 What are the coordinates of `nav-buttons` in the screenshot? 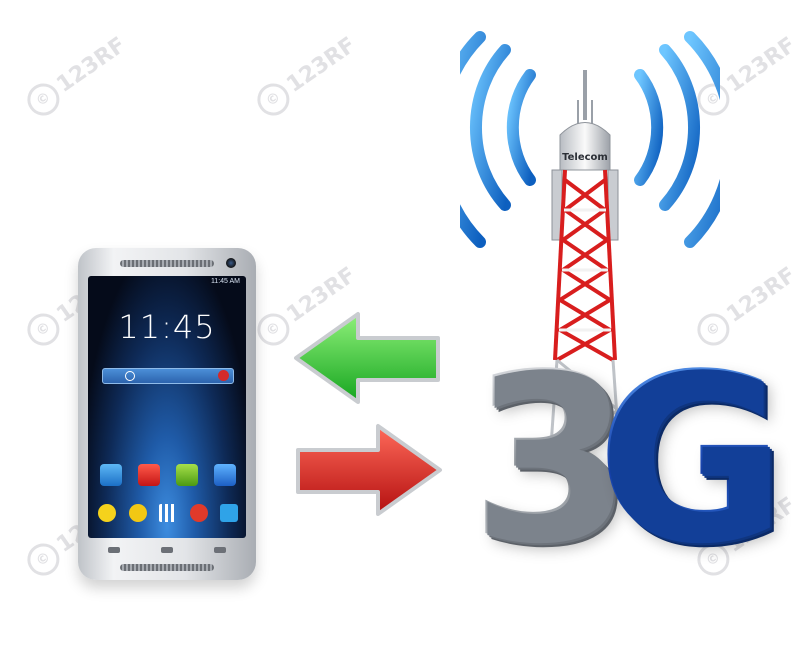 It's located at (167, 550).